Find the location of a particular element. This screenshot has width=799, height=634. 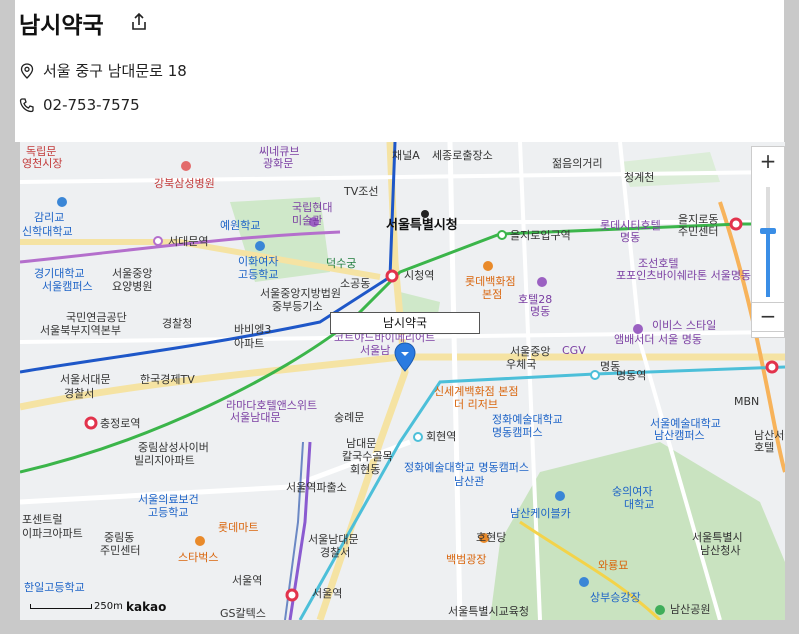

map-place-label: 충정로역 is located at coordinates (120, 424).